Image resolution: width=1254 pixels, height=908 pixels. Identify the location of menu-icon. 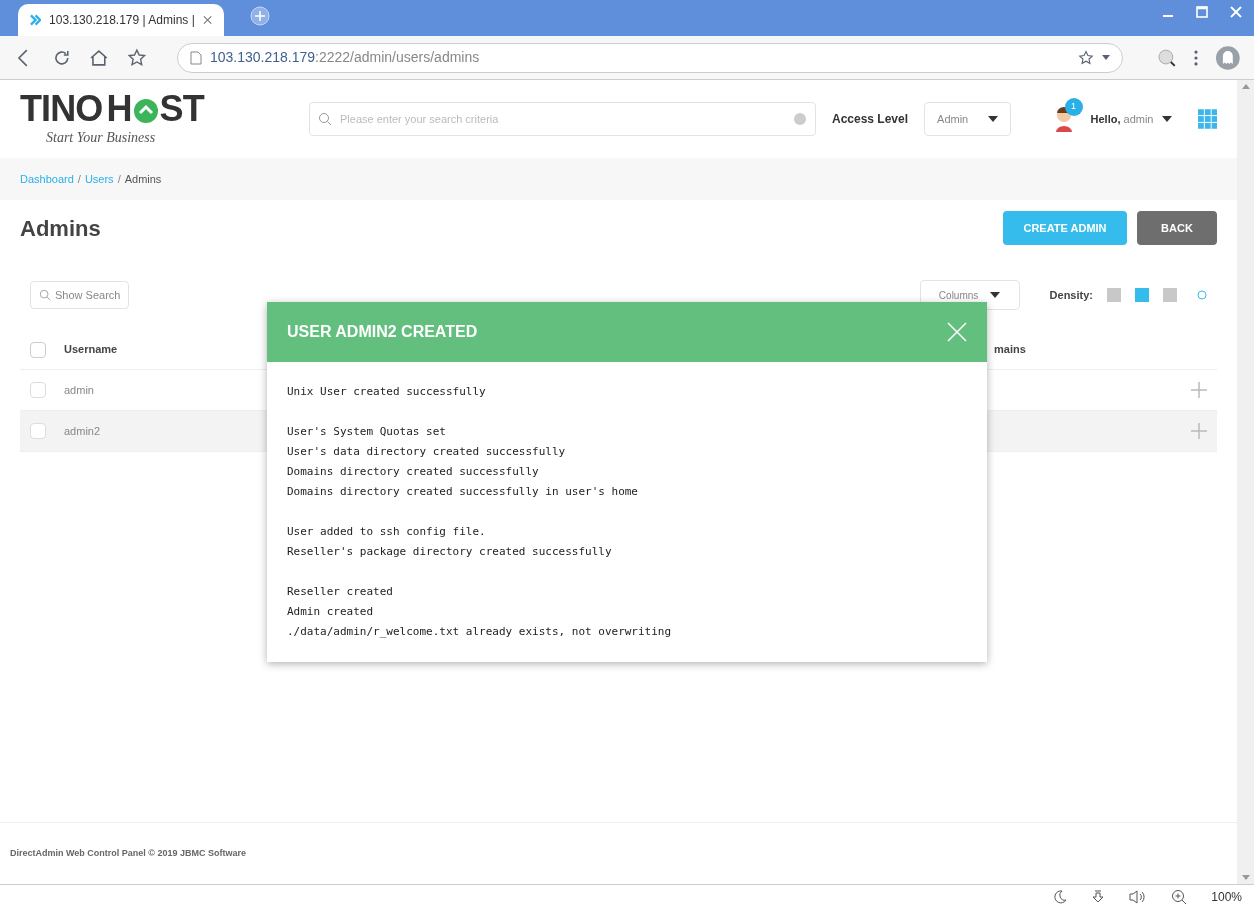
(1196, 57).